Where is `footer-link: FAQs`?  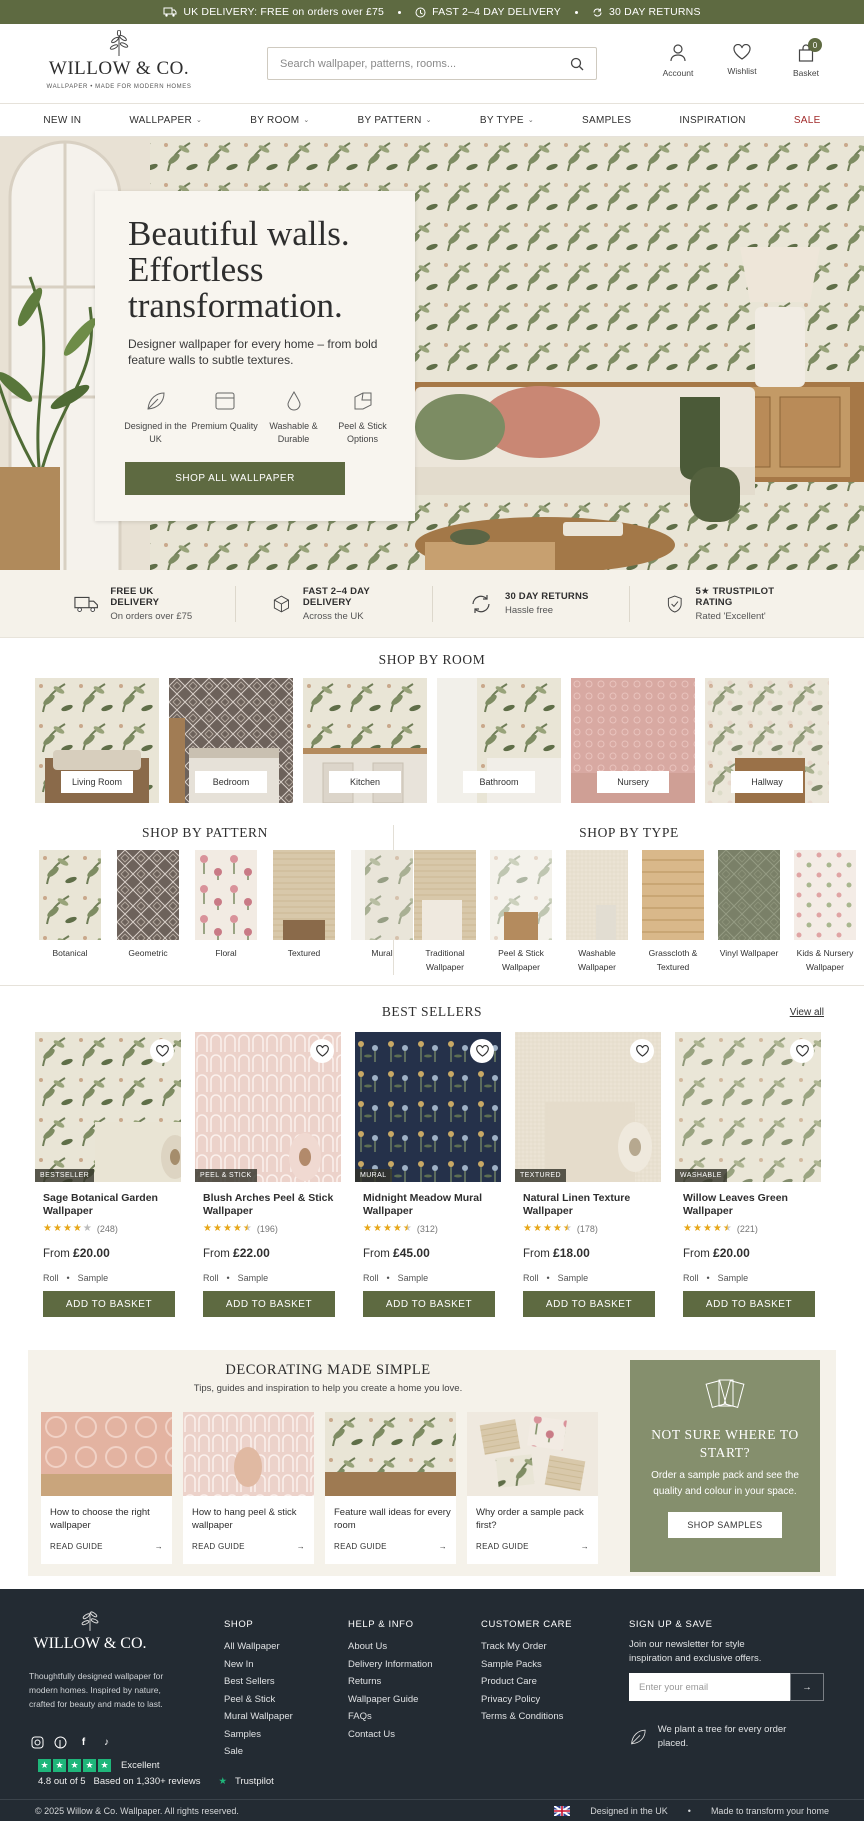
footer-link: FAQs is located at coordinates (390, 1717).